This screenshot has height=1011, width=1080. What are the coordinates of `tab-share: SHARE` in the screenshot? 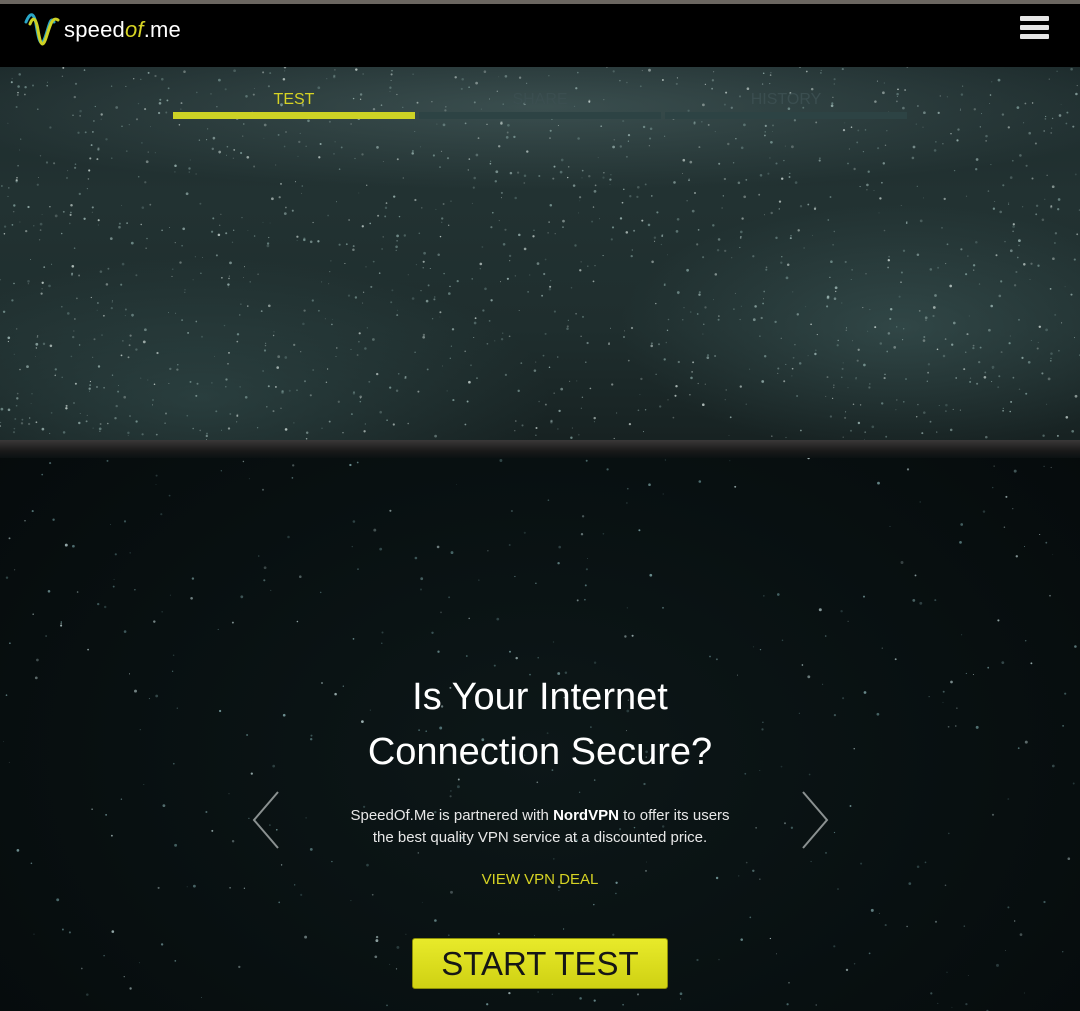 It's located at (540, 104).